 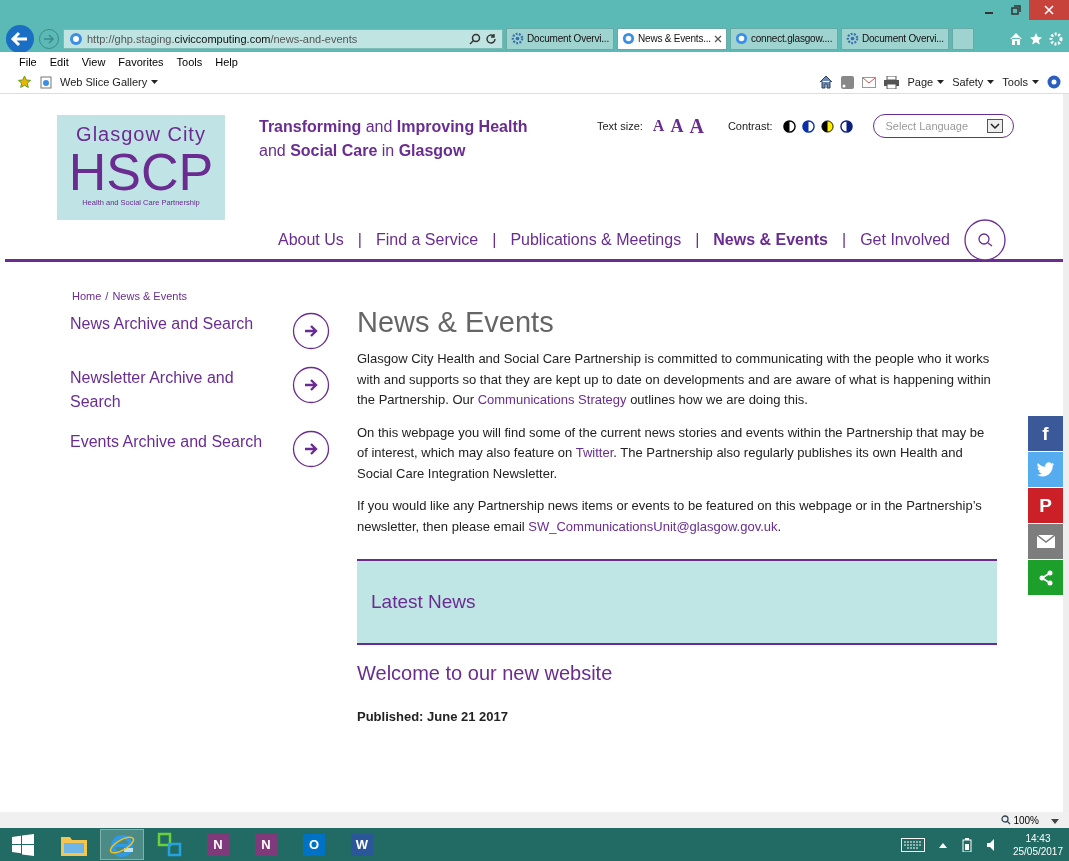 What do you see at coordinates (1036, 38) in the screenshot?
I see `star-icon` at bounding box center [1036, 38].